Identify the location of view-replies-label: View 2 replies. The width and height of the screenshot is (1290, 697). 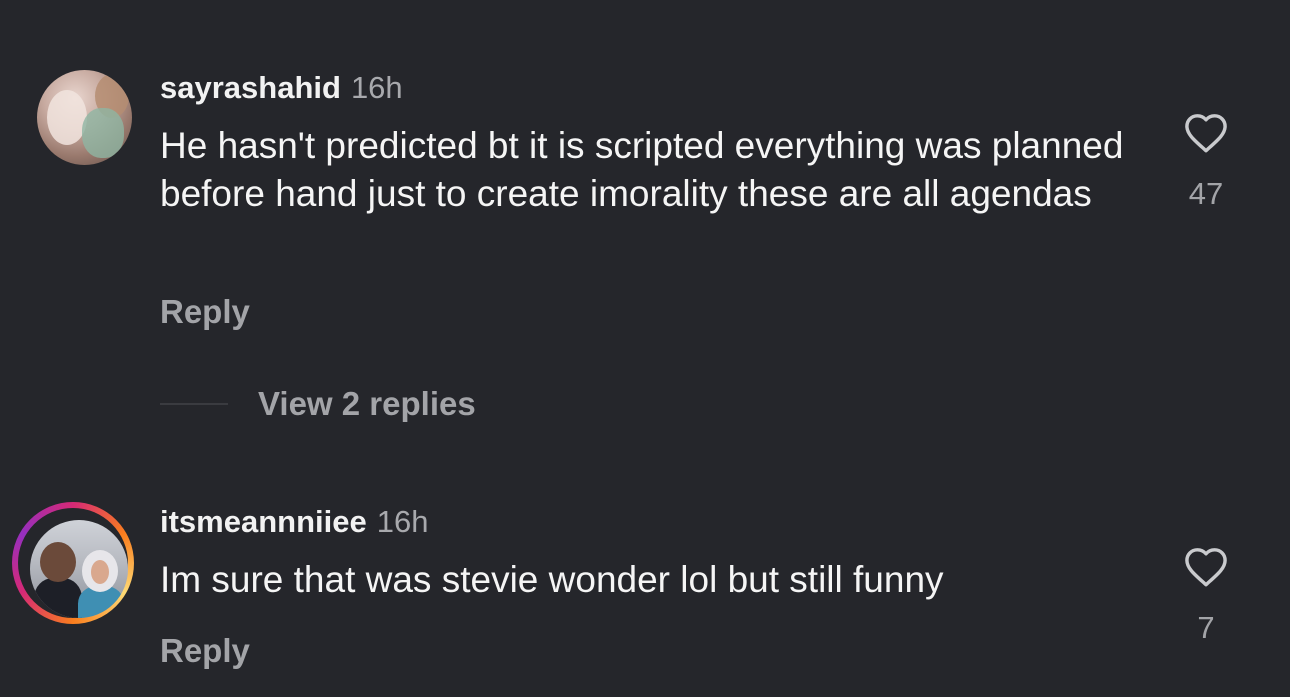
(367, 403).